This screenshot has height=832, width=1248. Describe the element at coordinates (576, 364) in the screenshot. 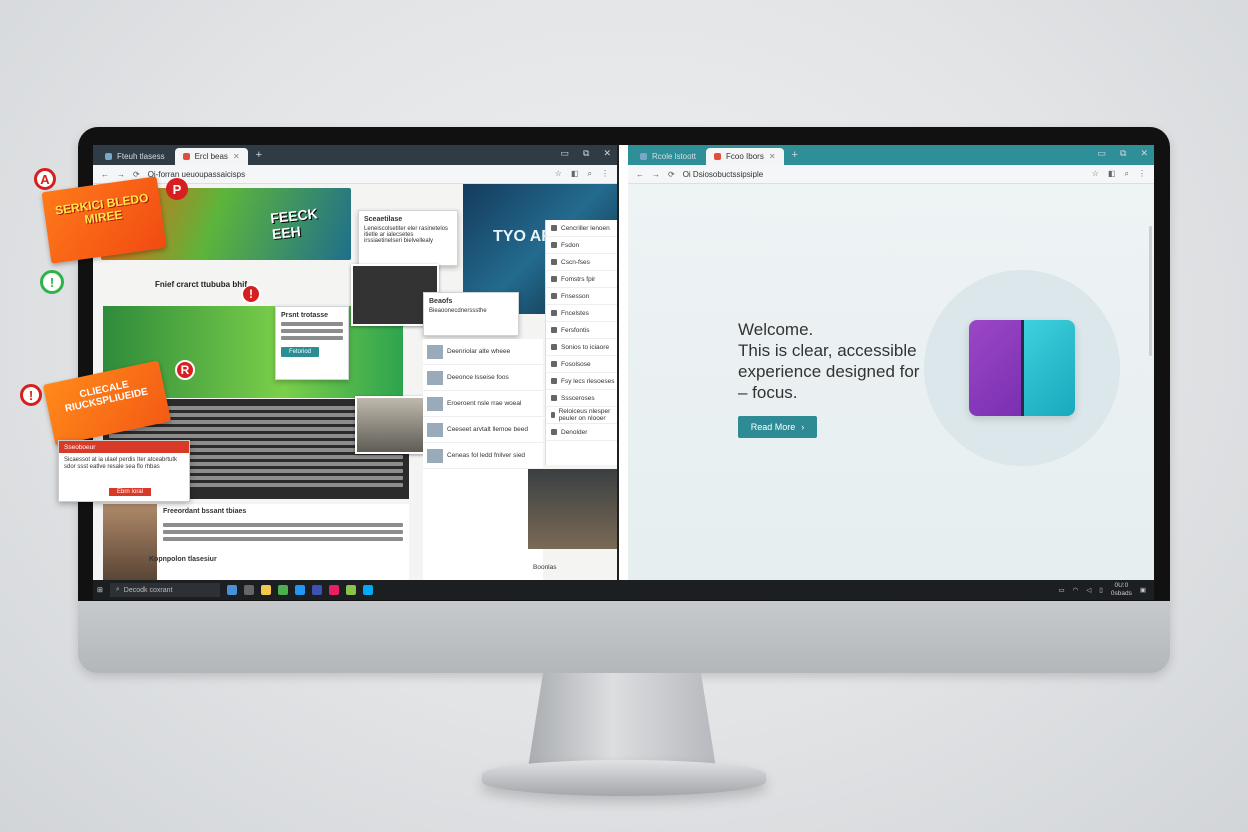

I see `sidebar-label: Fosolsose` at that location.